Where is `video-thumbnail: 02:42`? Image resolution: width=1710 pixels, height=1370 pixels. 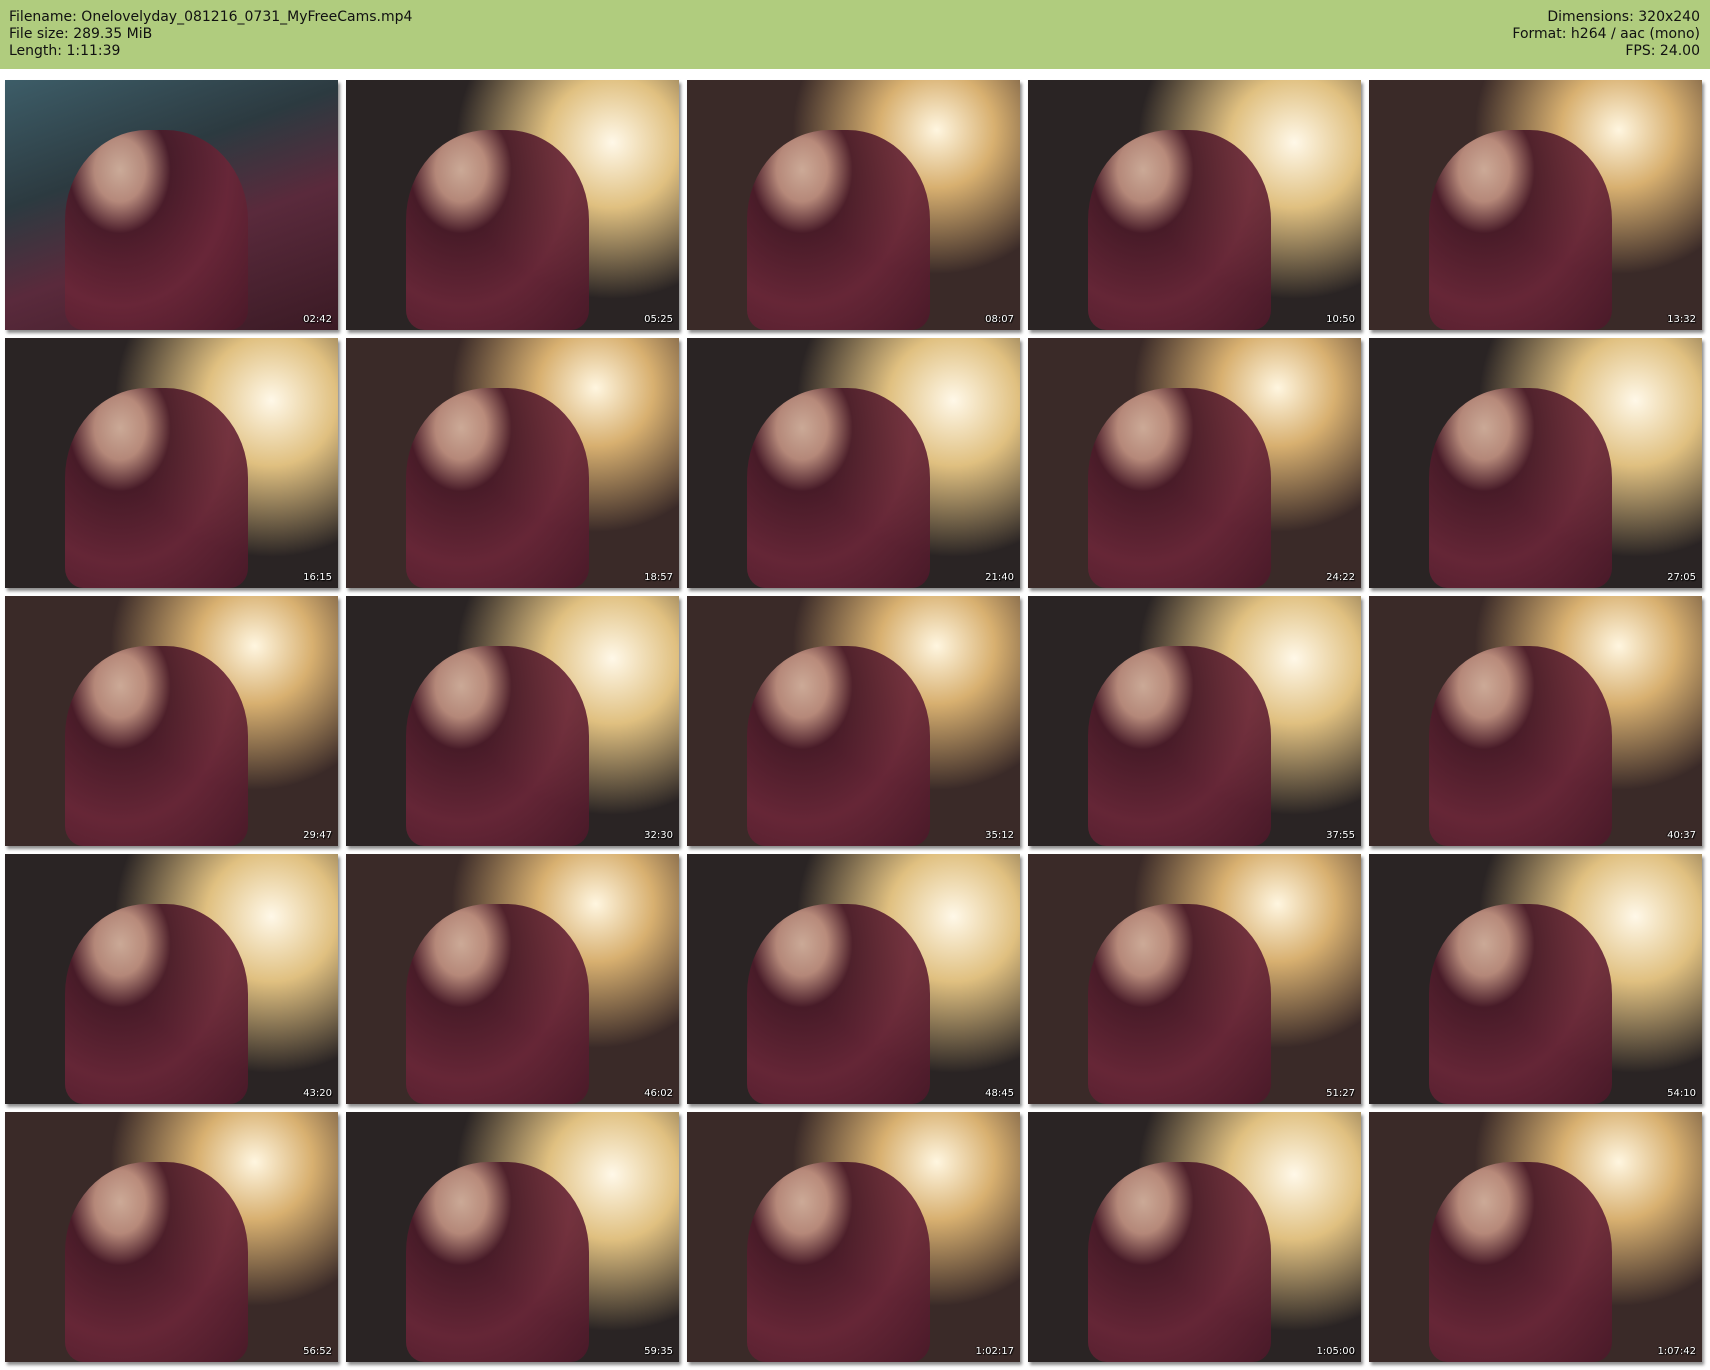 video-thumbnail: 02:42 is located at coordinates (171, 205).